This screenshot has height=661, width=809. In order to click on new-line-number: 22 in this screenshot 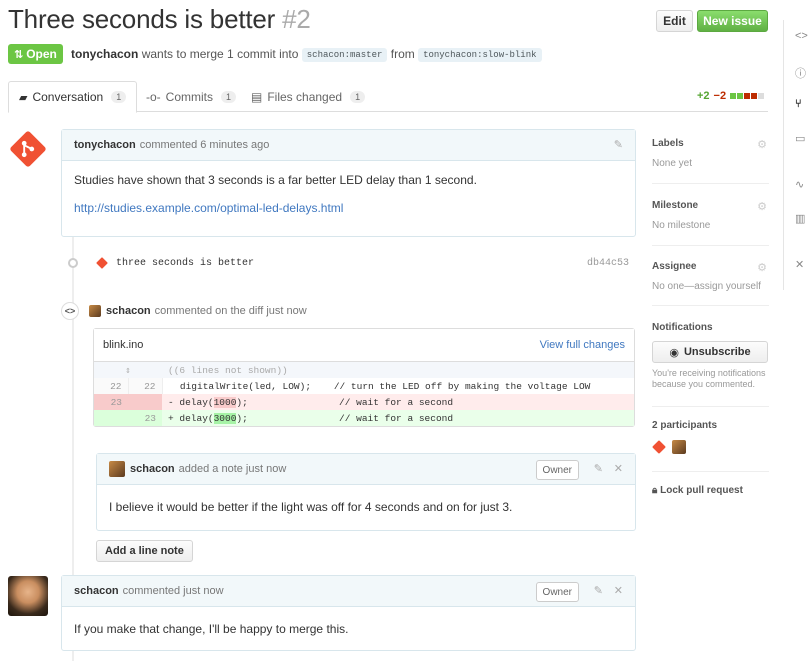, I will do `click(145, 386)`.